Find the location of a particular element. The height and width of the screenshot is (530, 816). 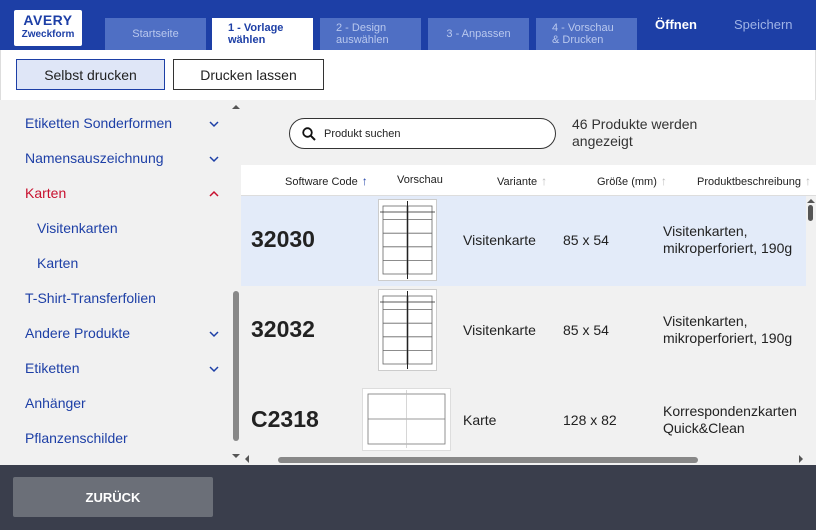

tab-startseite: Startseite is located at coordinates (155, 34).